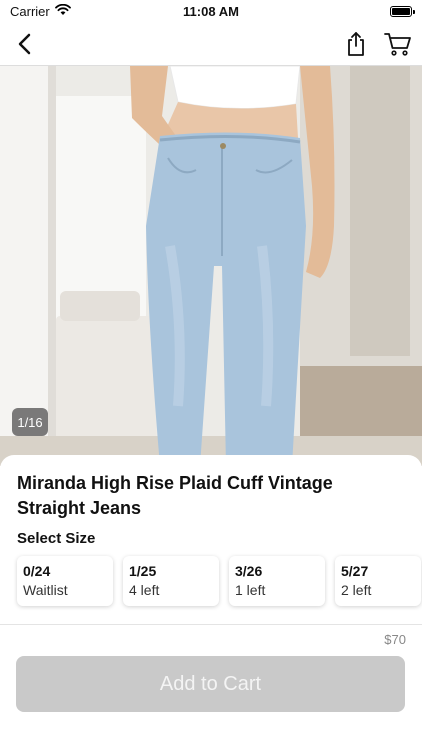  What do you see at coordinates (144, 590) in the screenshot?
I see `size-stock: 4 left` at bounding box center [144, 590].